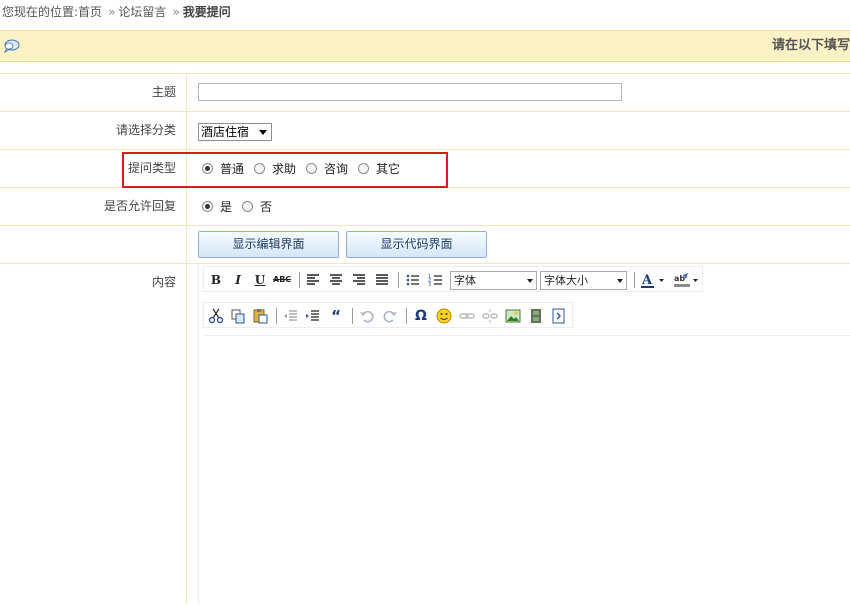  I want to click on paste-icon, so click(260, 316).